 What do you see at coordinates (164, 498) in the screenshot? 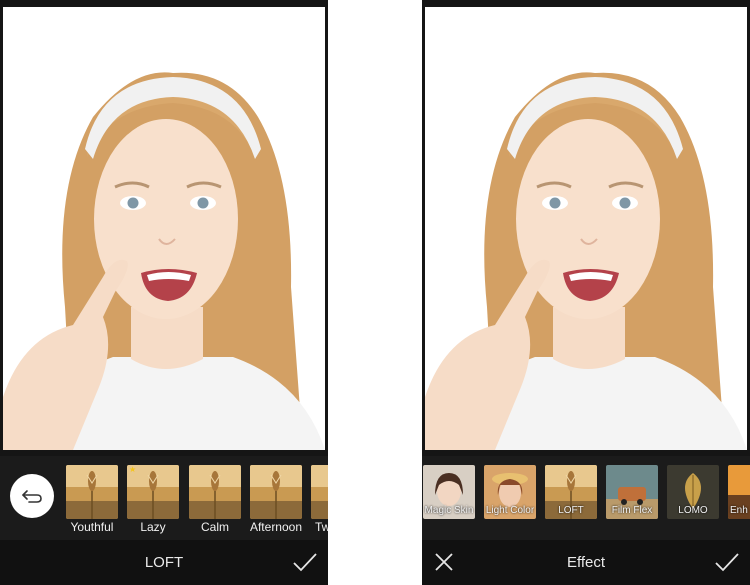
I see `filter-strip: Youthful ★ ★ Lazy Calm Afternoon Tw` at bounding box center [164, 498].